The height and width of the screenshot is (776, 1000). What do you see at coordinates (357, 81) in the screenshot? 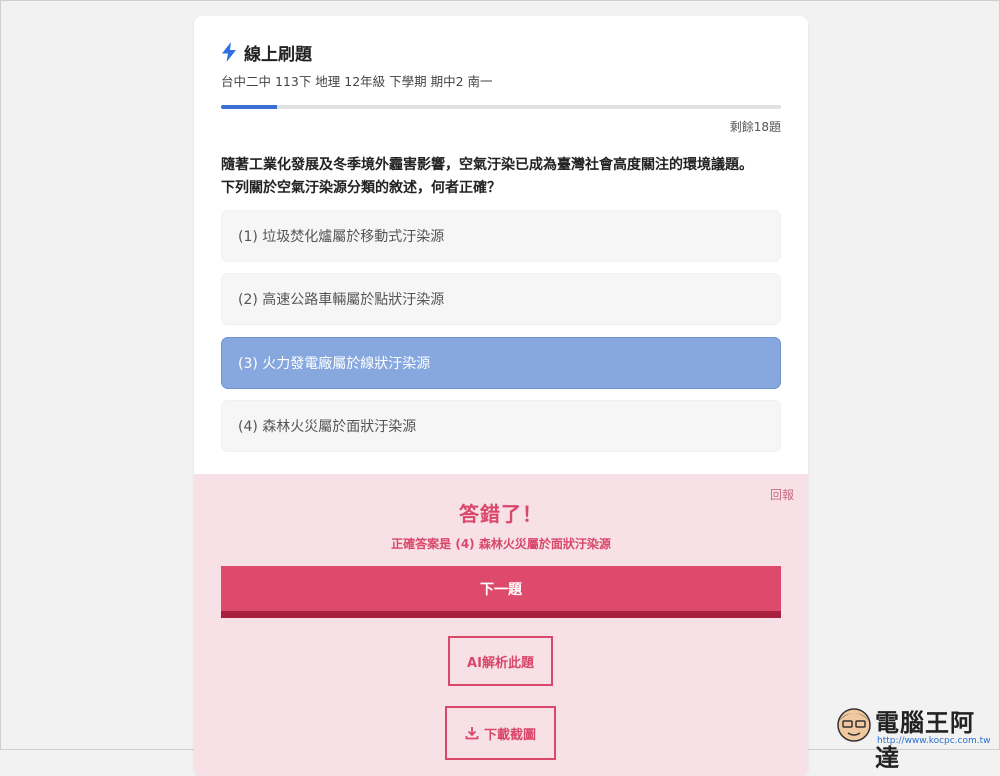
I see `exam-subtitle: 台中二中 113下 地理 12年級 下學期 期中2 南一` at bounding box center [357, 81].